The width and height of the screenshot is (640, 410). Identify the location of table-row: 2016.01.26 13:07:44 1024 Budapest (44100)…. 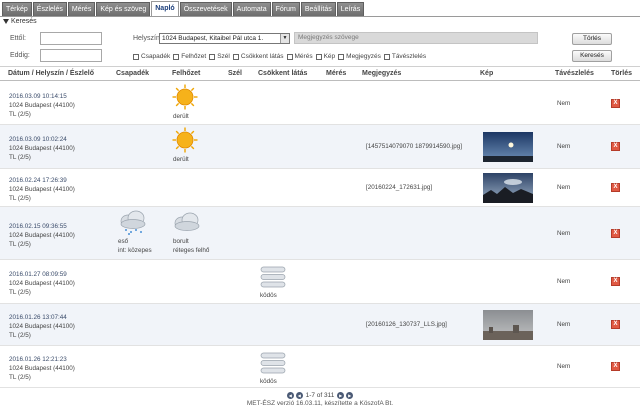
(320, 325).